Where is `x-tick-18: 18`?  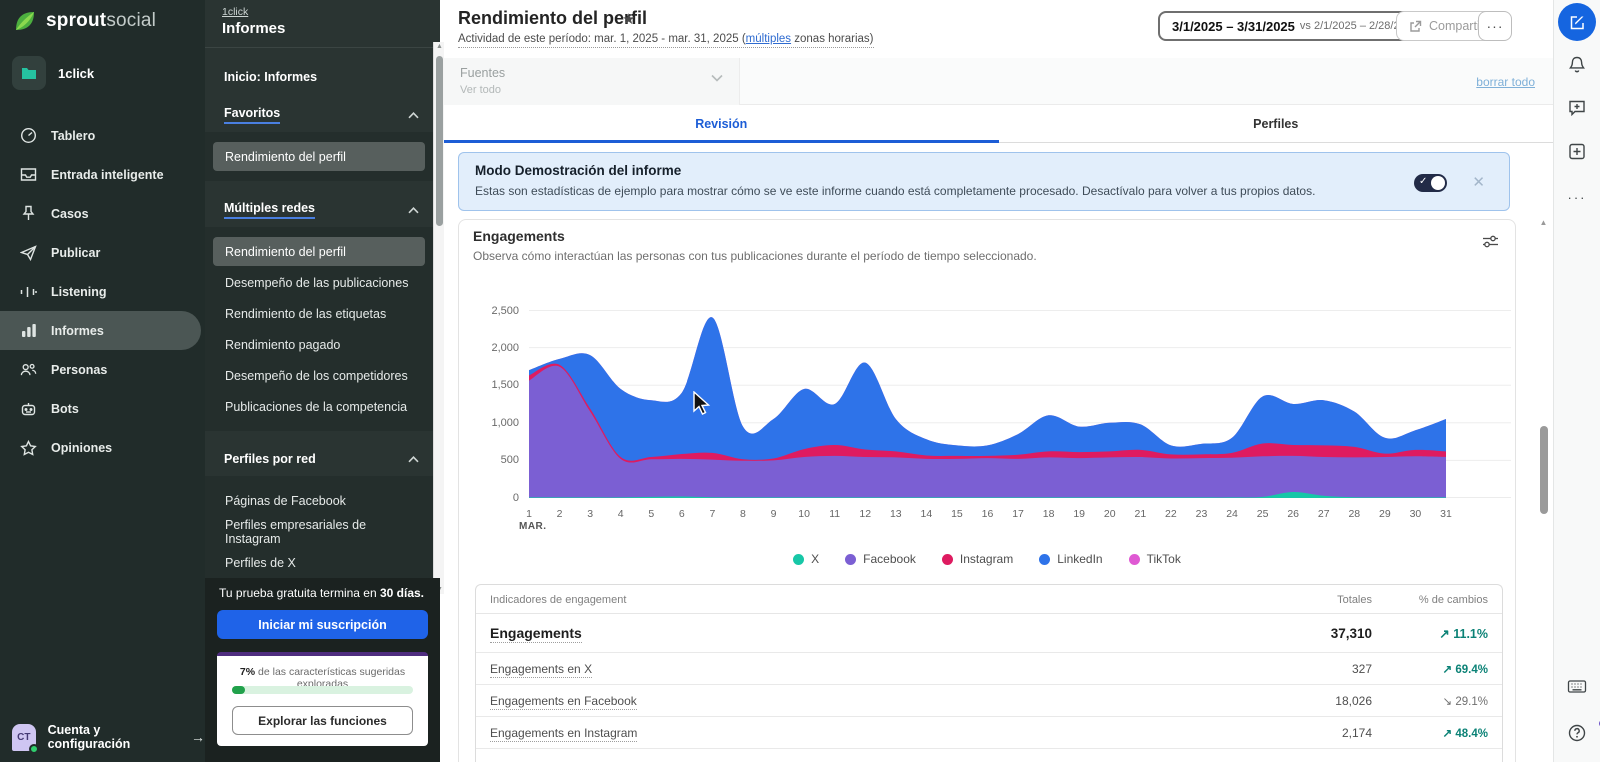
x-tick-18: 18 is located at coordinates (1048, 514).